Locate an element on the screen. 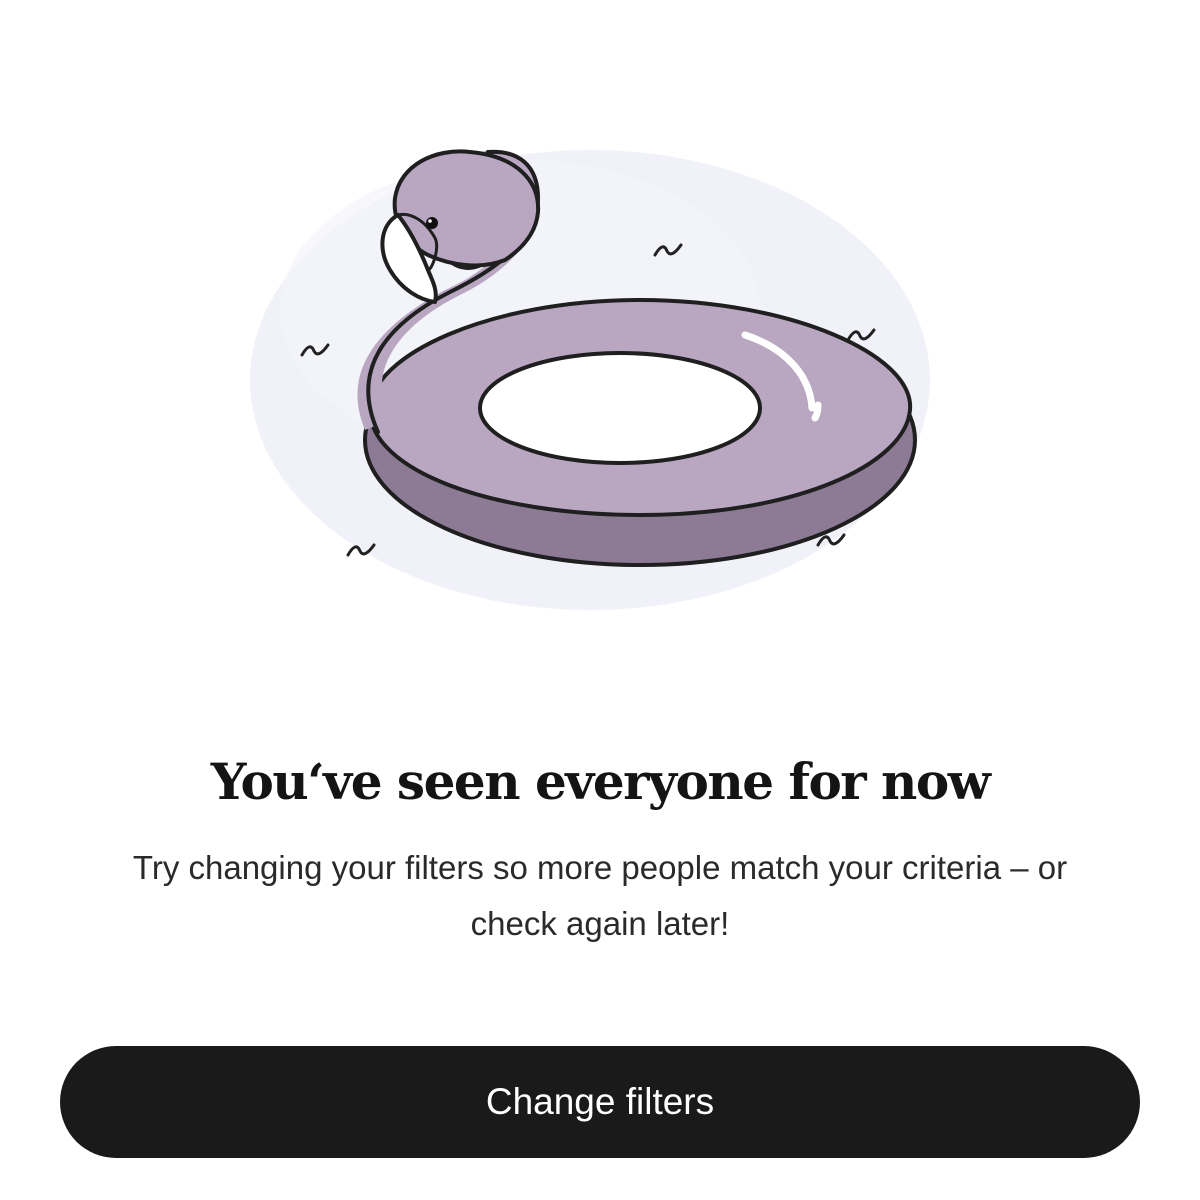 This screenshot has width=1200, height=1200. change-filters-button: Change filters is located at coordinates (600, 1102).